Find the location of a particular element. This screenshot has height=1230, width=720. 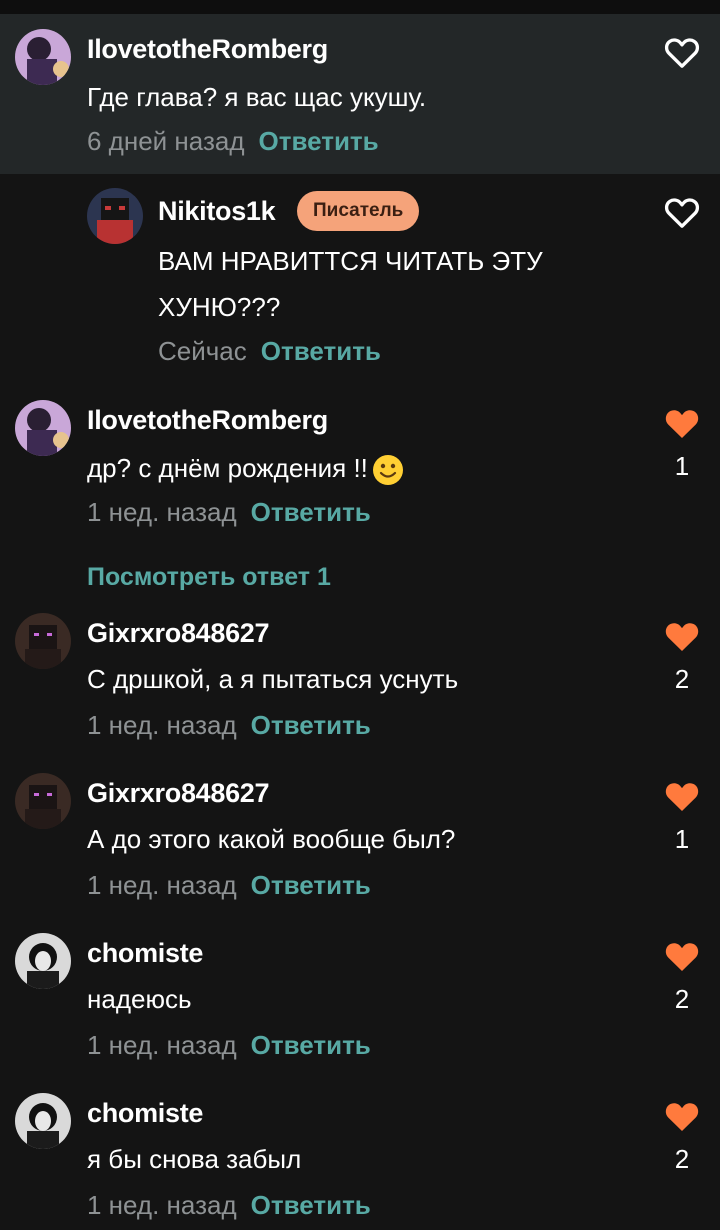

comment-author: Nikitos1k is located at coordinates (217, 211).